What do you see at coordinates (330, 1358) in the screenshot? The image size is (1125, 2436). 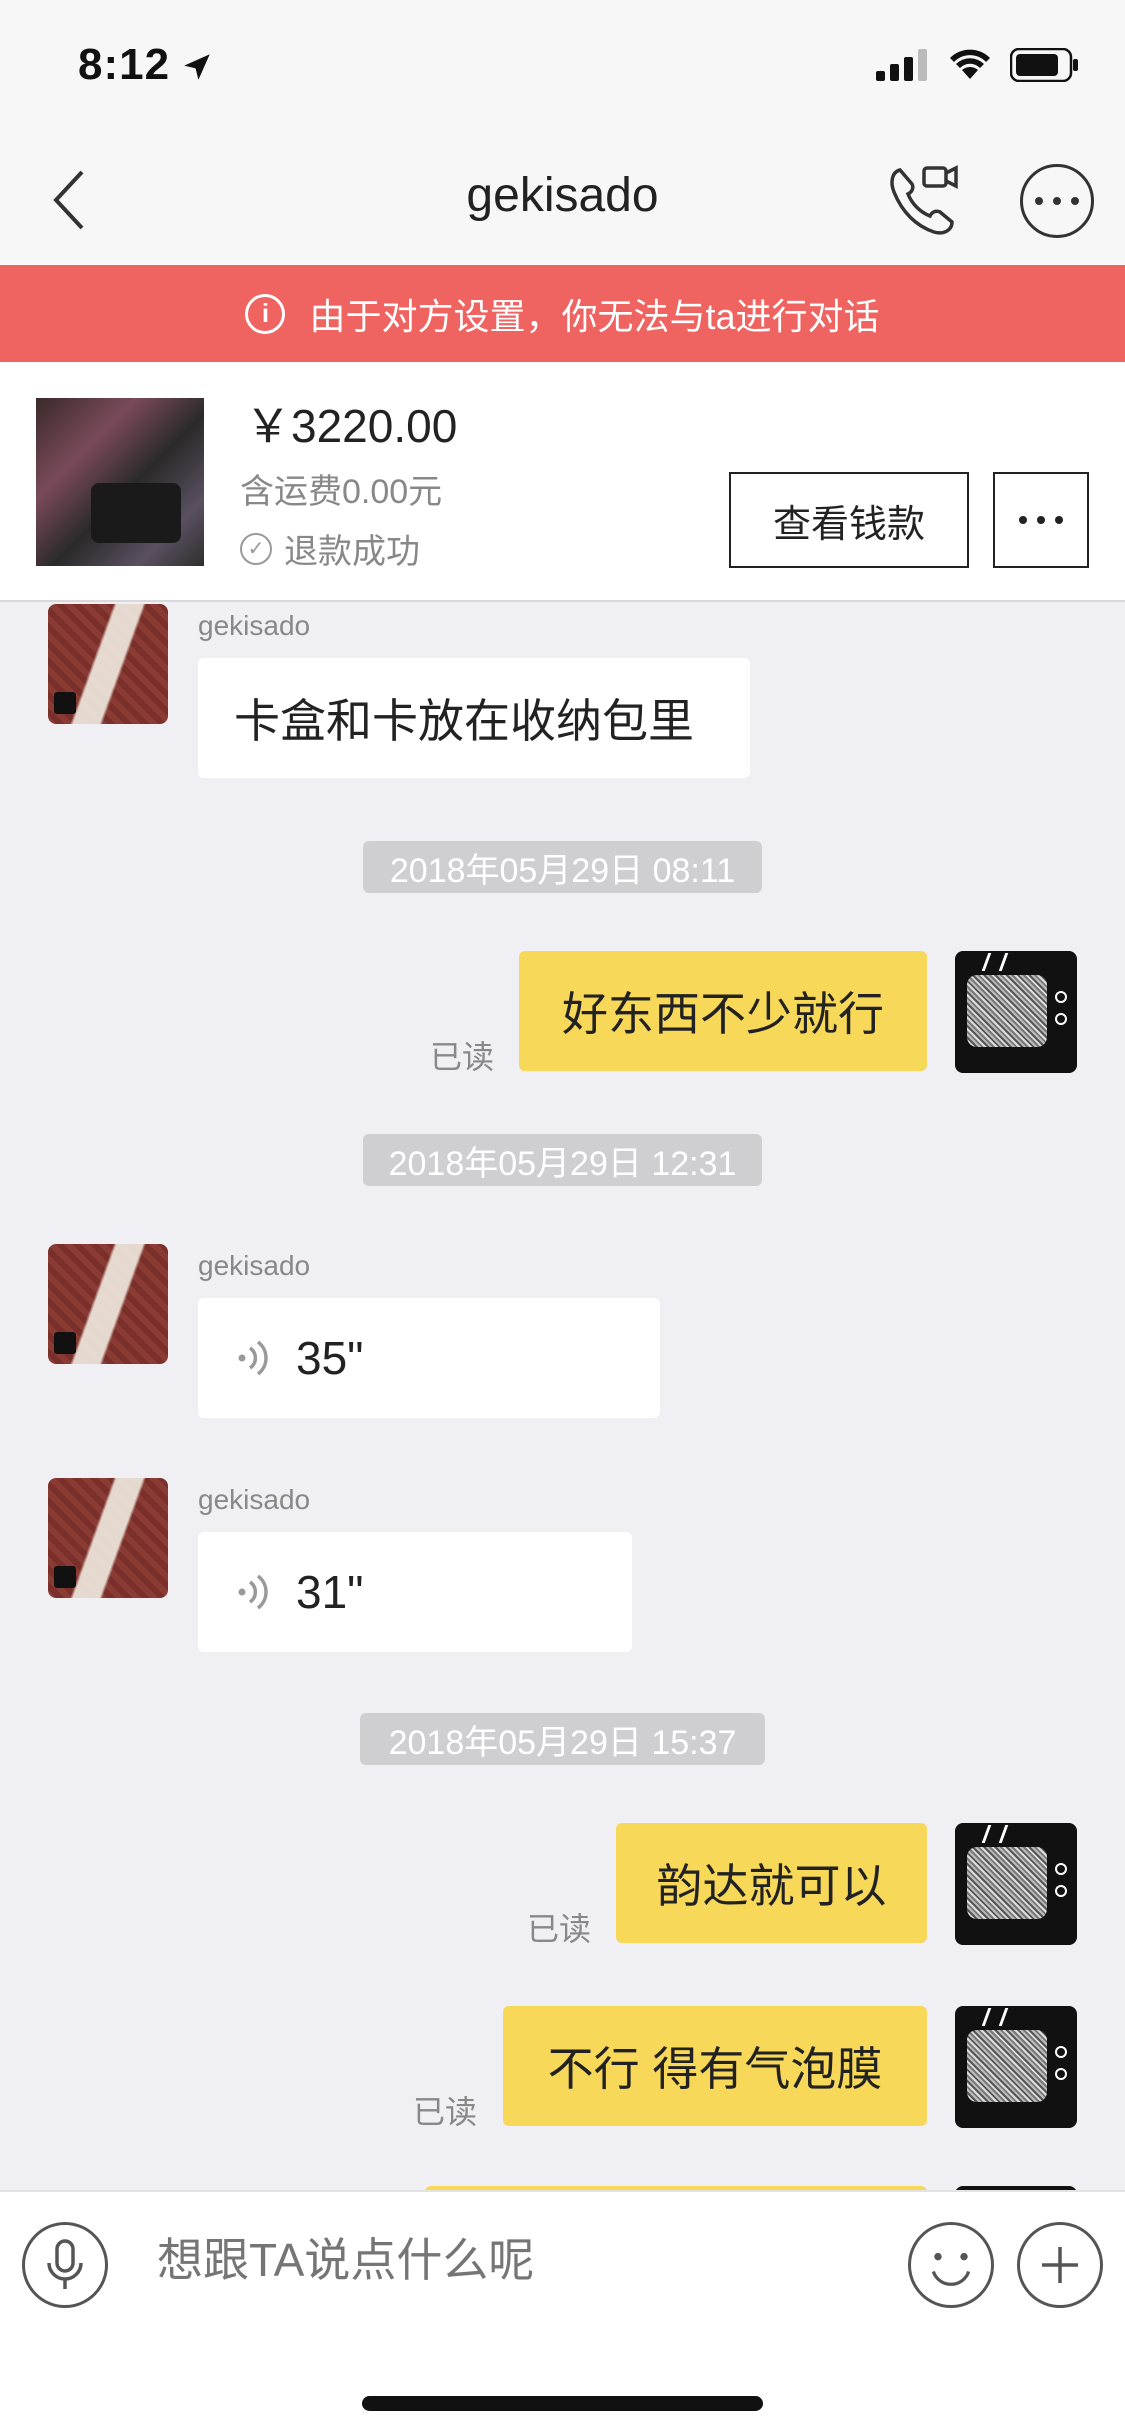 I see `voice-duration: 35"` at bounding box center [330, 1358].